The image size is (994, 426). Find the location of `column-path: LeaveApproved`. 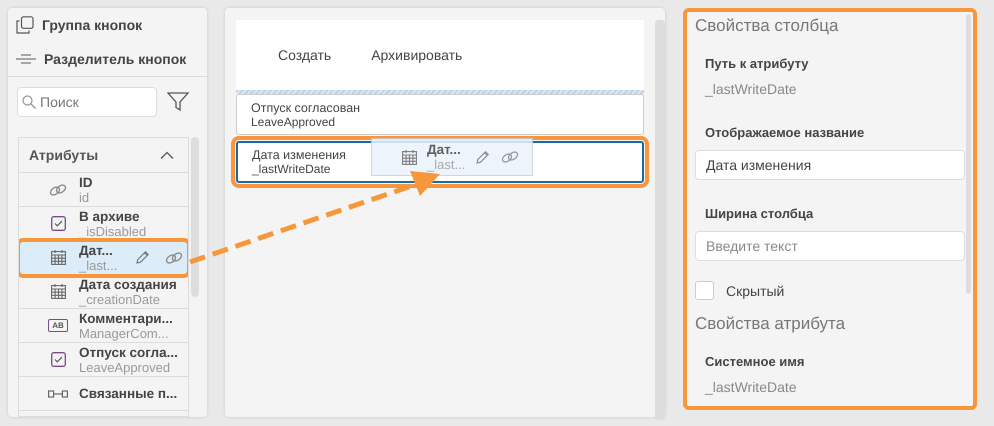

column-path: LeaveApproved is located at coordinates (293, 121).